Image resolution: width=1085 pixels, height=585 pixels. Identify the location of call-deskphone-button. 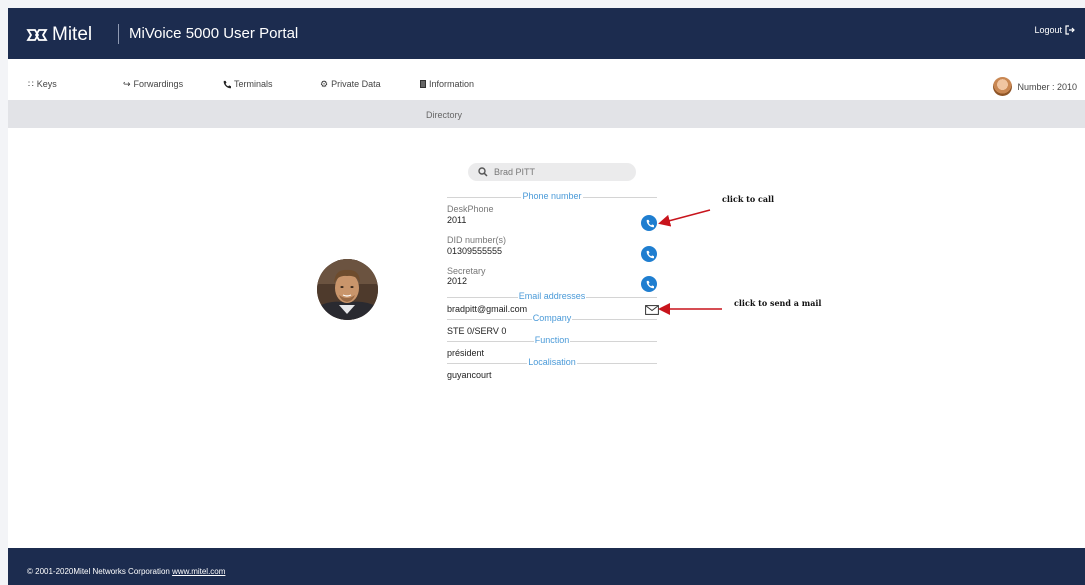
(649, 223).